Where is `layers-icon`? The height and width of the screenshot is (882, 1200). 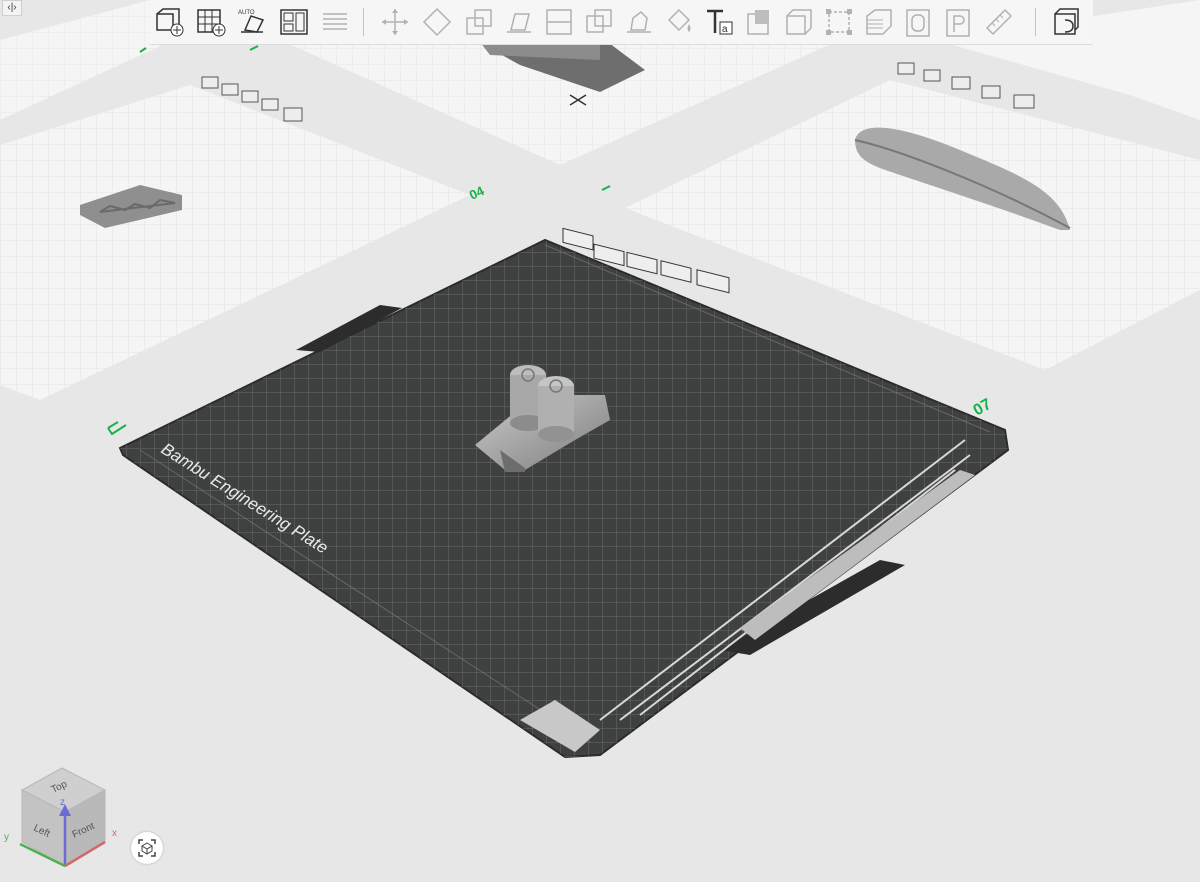 layers-icon is located at coordinates (879, 22).